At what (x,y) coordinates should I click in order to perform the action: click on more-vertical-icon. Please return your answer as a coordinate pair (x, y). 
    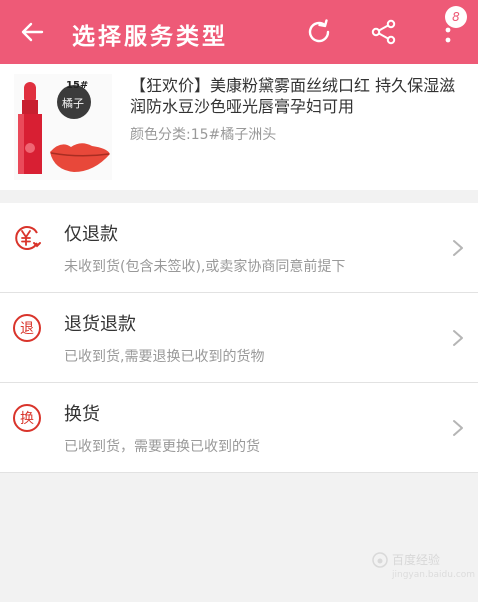
    Looking at the image, I should click on (448, 38).